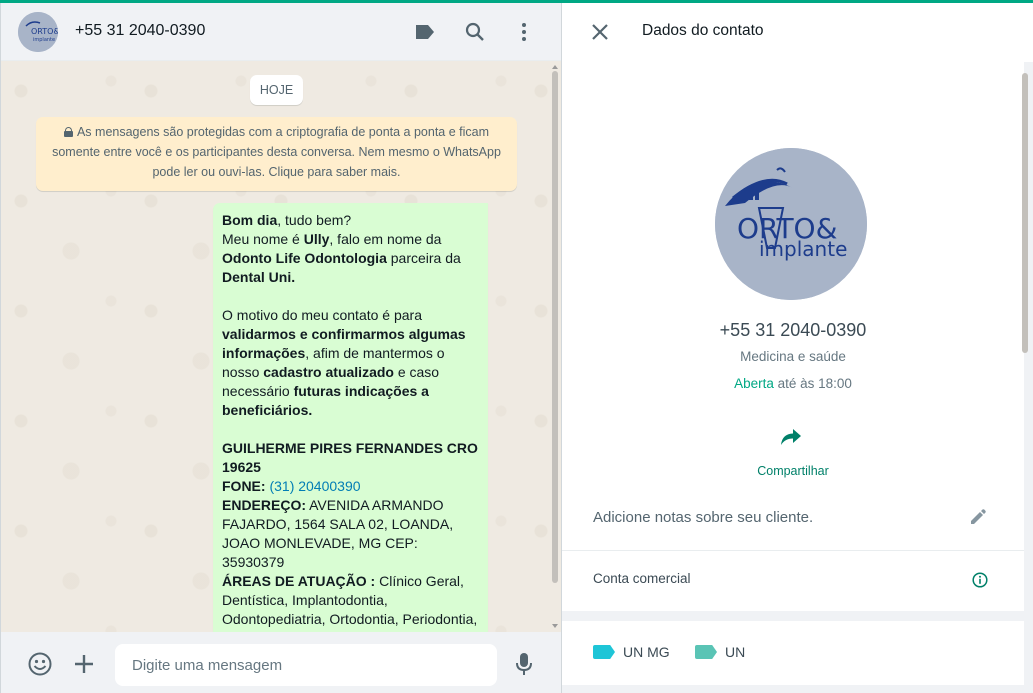 This screenshot has width=1033, height=693. Describe the element at coordinates (1025, 213) in the screenshot. I see `info-scrollbar` at that location.